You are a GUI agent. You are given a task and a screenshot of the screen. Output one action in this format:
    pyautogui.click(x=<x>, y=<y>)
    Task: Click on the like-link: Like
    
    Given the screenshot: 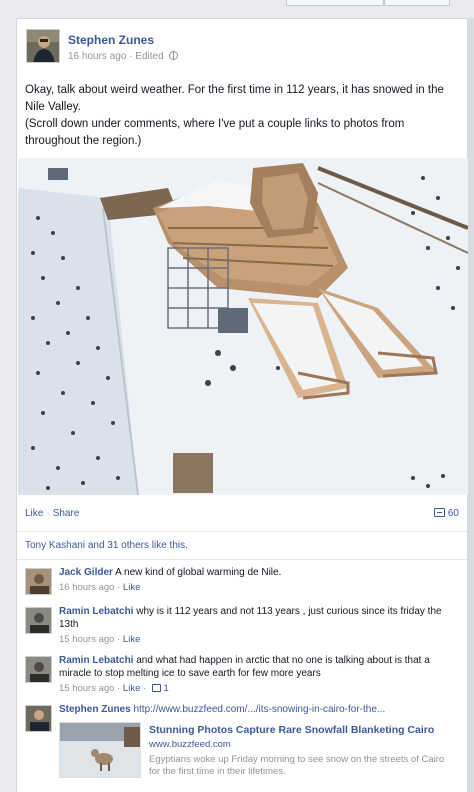 What is the action you would take?
    pyautogui.click(x=34, y=513)
    